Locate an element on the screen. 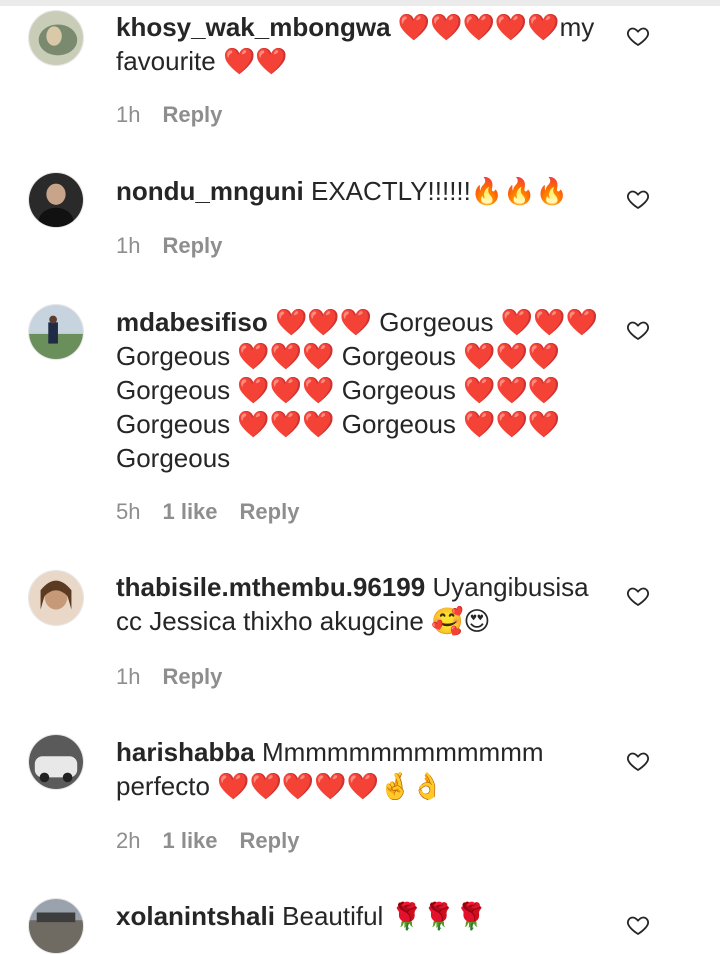 The width and height of the screenshot is (720, 954). top-divider is located at coordinates (360, 3).